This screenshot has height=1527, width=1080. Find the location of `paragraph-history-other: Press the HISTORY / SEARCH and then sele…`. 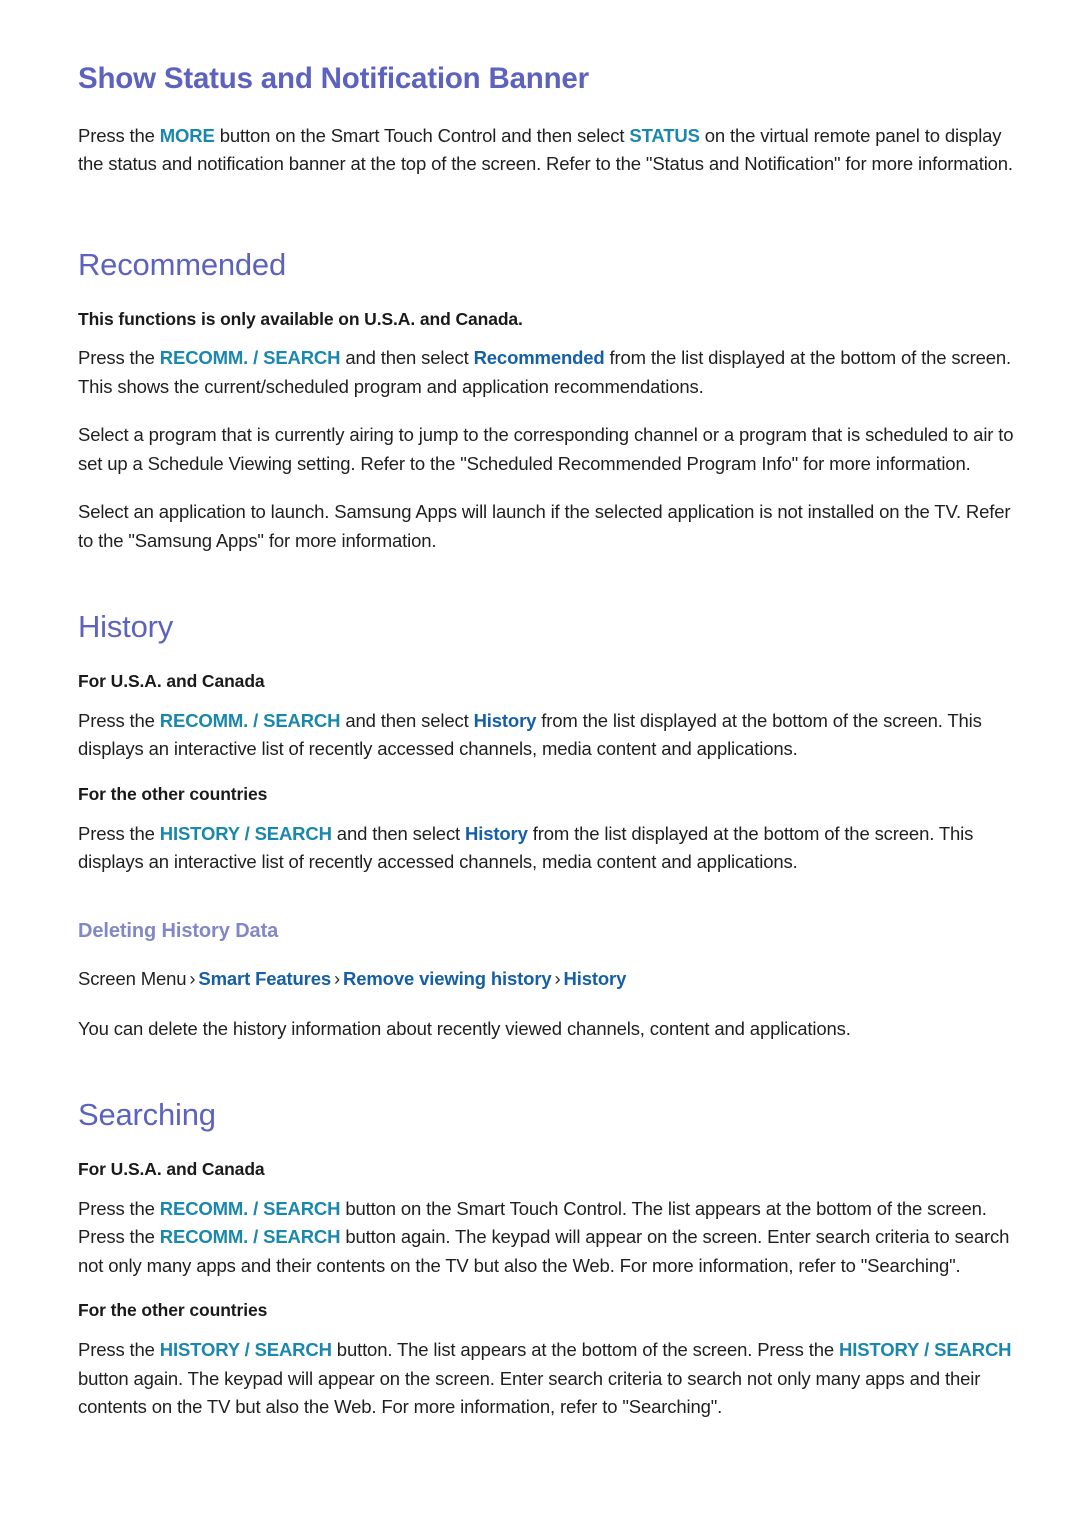

paragraph-history-other: Press the HISTORY / SEARCH and then sele… is located at coordinates (552, 848).